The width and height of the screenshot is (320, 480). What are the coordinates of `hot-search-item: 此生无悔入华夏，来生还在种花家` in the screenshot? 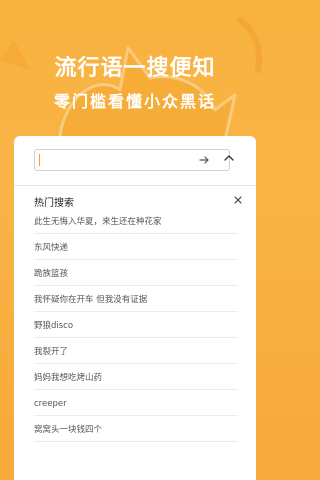 It's located at (136, 221).